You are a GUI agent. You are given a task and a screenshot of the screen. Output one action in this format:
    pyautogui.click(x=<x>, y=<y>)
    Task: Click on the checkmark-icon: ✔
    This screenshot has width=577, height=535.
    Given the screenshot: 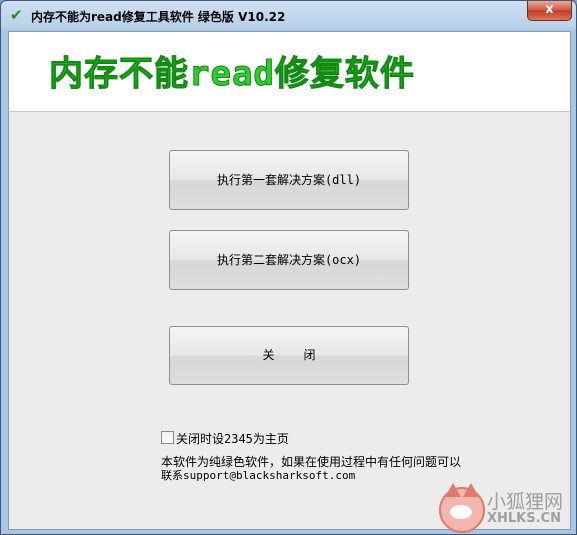 What is the action you would take?
    pyautogui.click(x=16, y=15)
    